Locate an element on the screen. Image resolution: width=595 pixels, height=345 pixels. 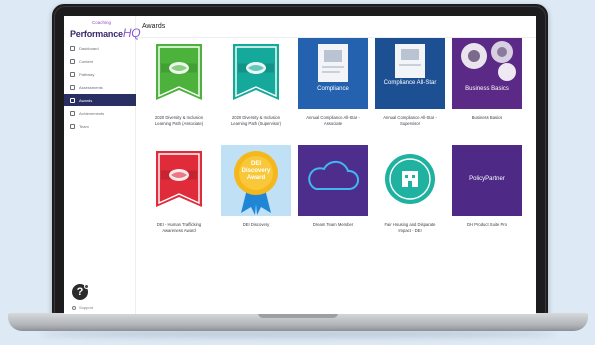
award-thumbnail-text: Compliance All-Star is located at coordinates (410, 83).